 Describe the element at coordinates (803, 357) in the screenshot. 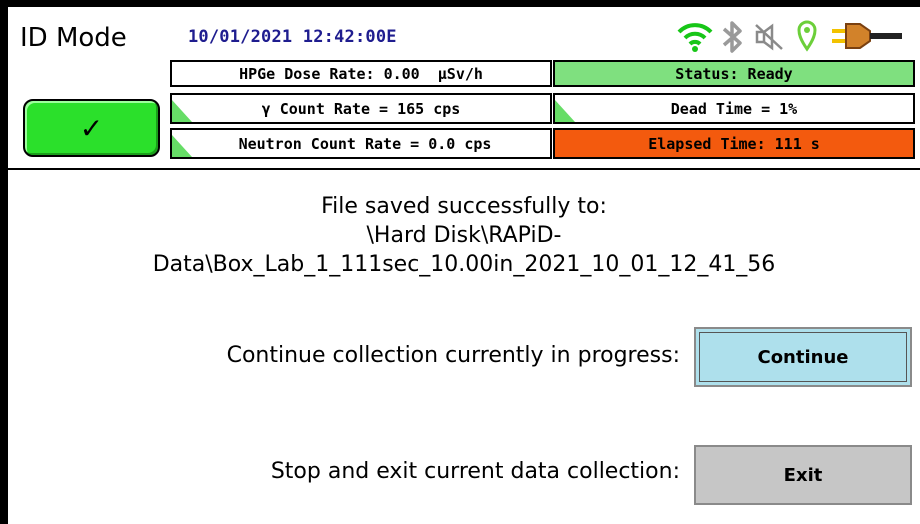

I see `continue-button: Continue` at that location.